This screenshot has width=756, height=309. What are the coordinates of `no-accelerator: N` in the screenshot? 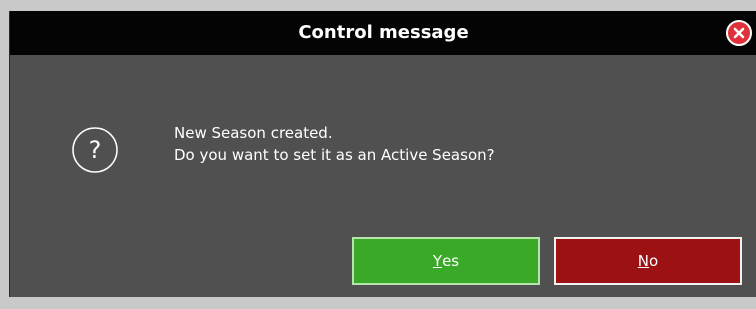 It's located at (643, 261).